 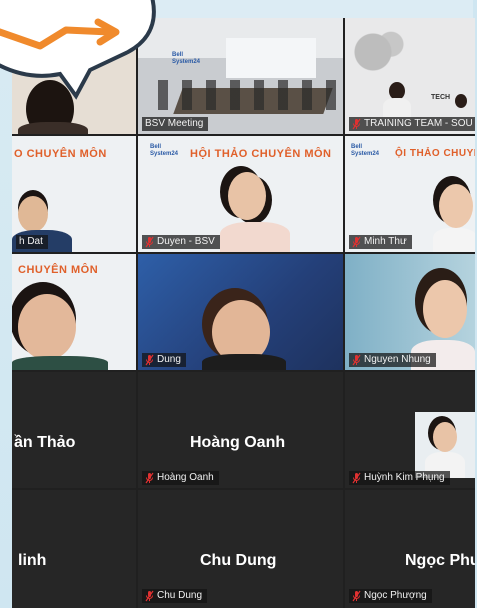 I want to click on participant-name: Duyen - BSV, so click(x=186, y=241).